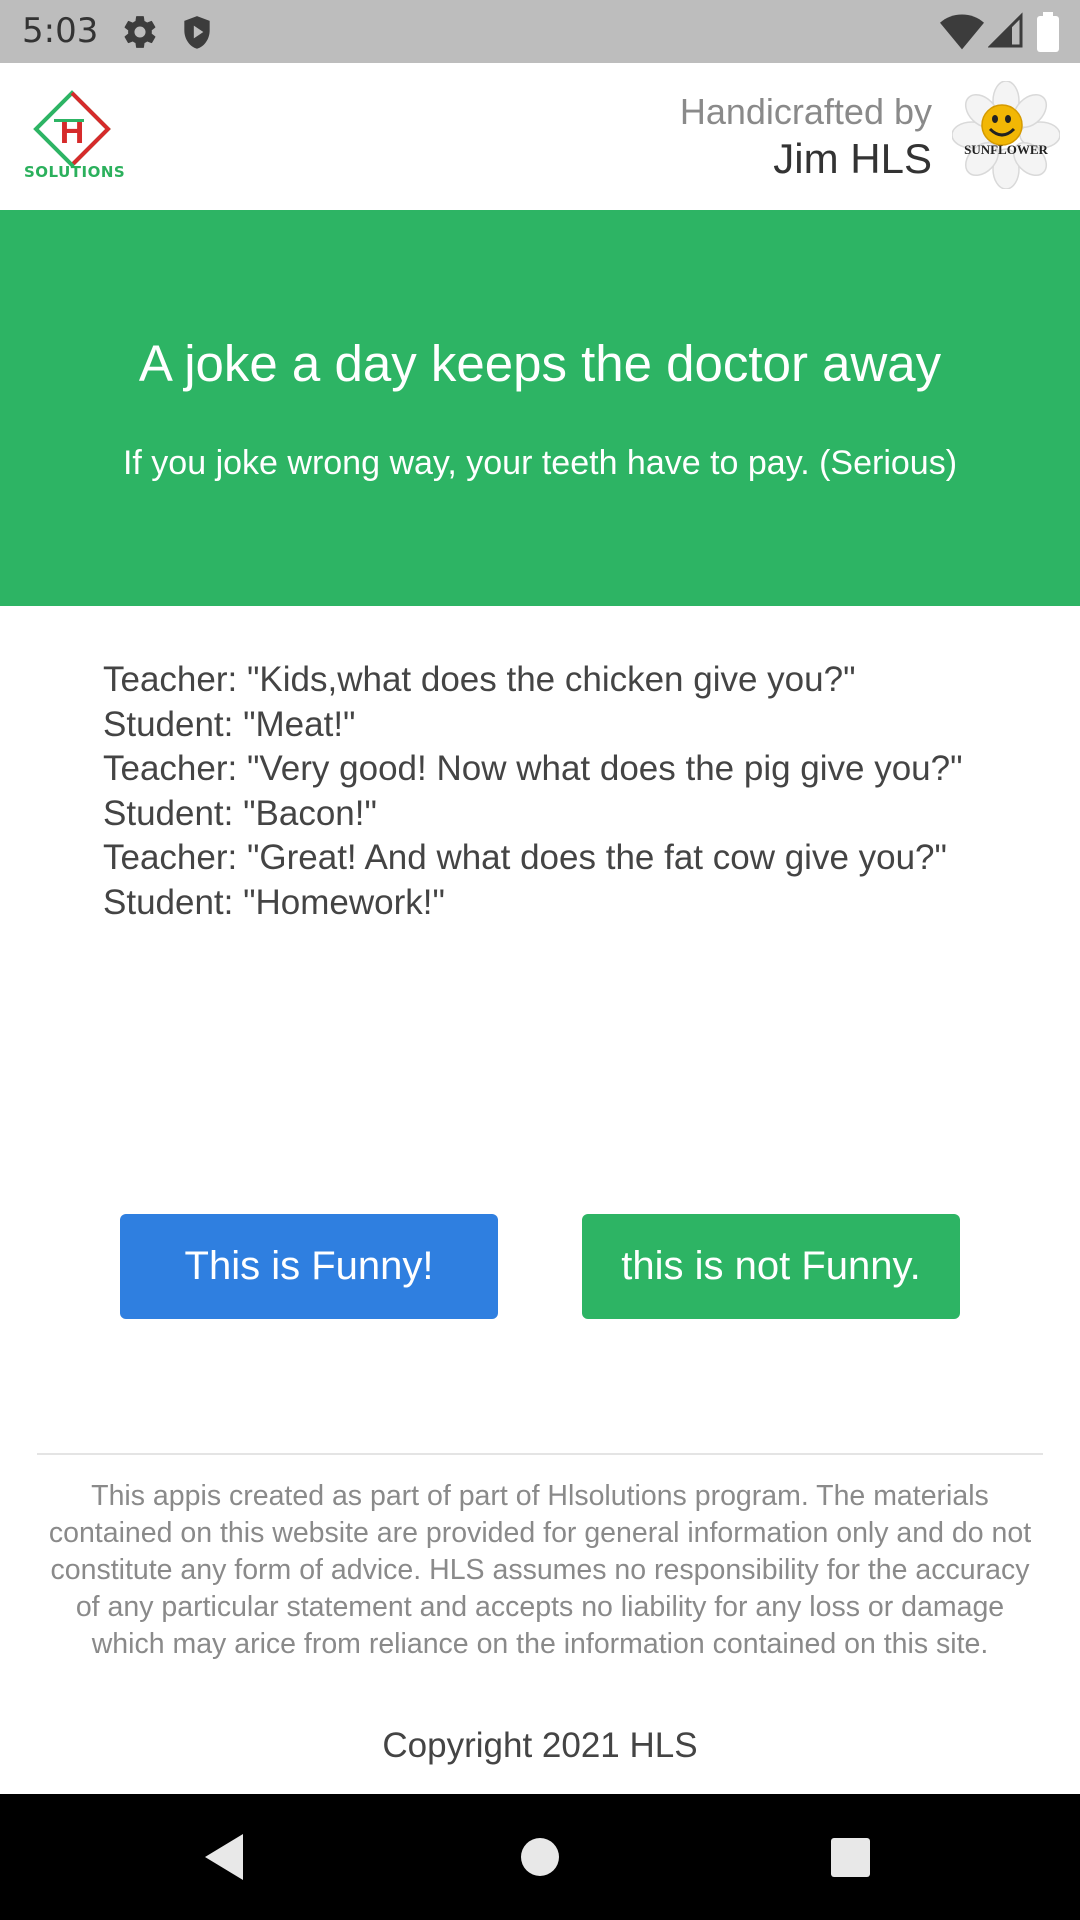  What do you see at coordinates (850, 1857) in the screenshot?
I see `recents-icon` at bounding box center [850, 1857].